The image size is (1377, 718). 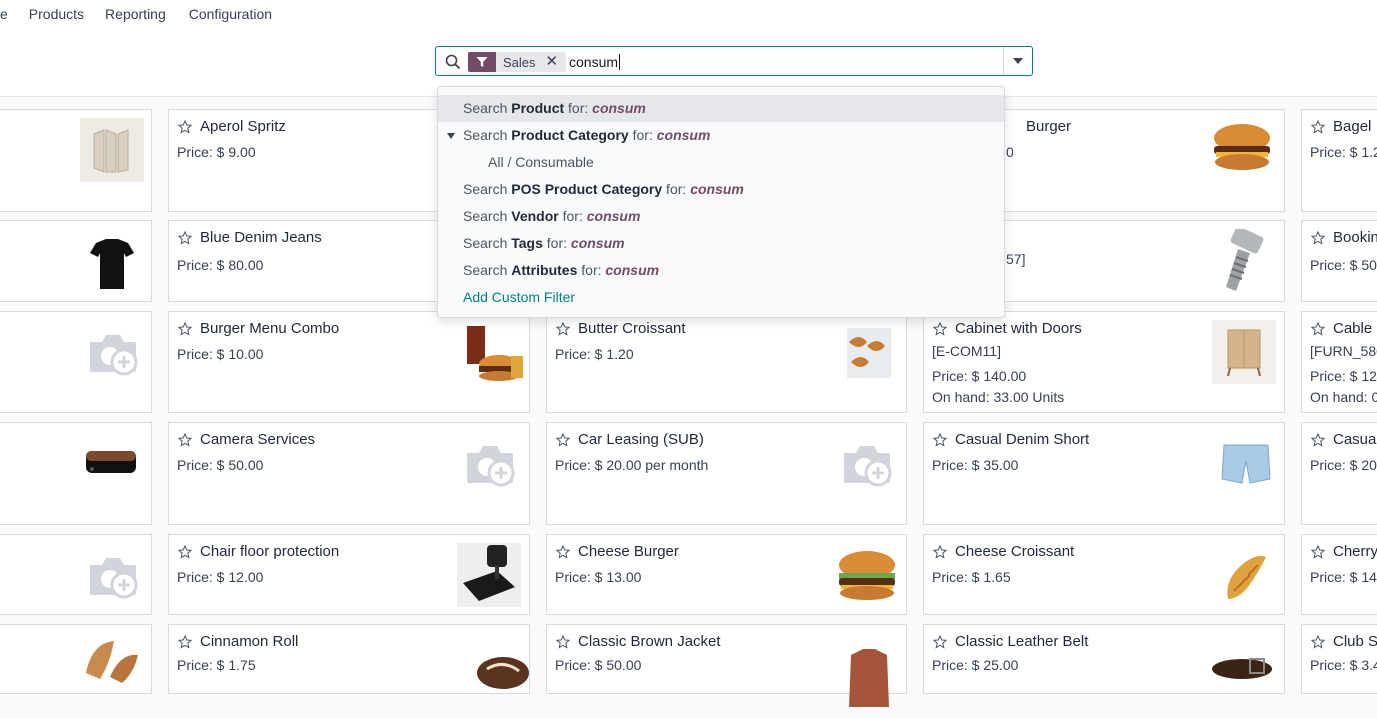 What do you see at coordinates (1339, 261) in the screenshot?
I see `product-card: Bookin Price: $ 50.0` at bounding box center [1339, 261].